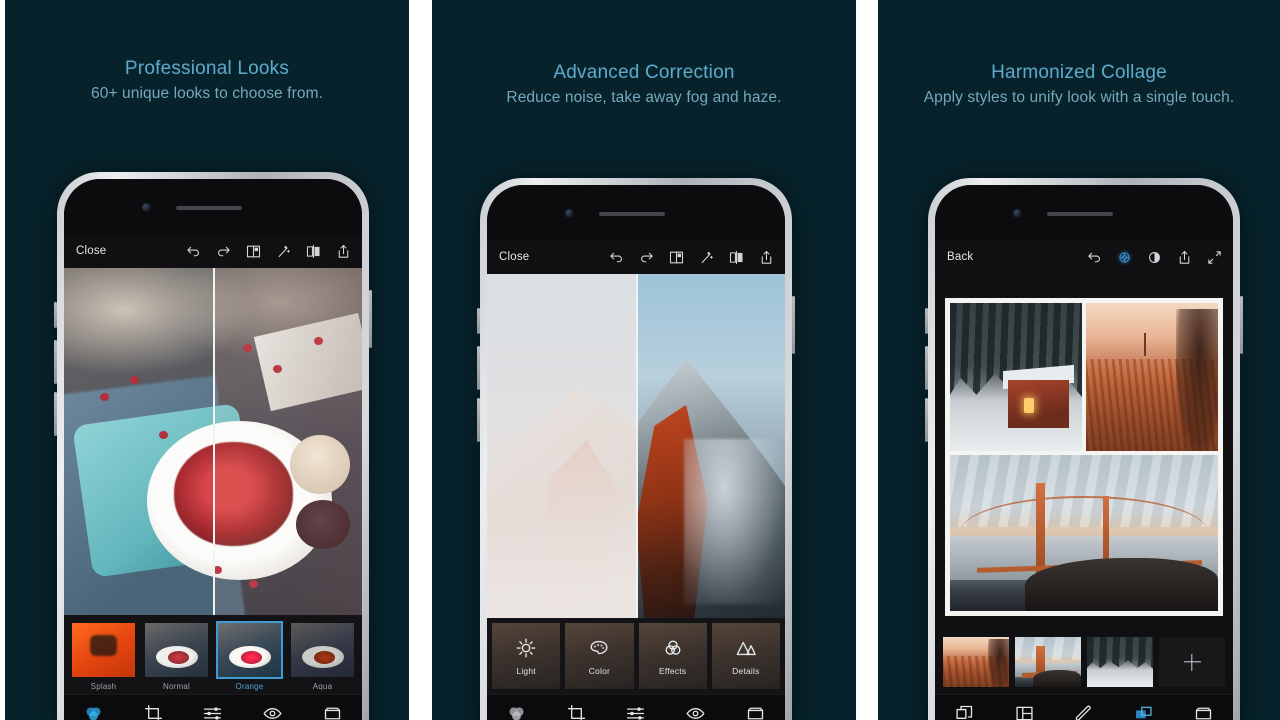  What do you see at coordinates (91, 251) in the screenshot?
I see `close-button-1: Close` at bounding box center [91, 251].